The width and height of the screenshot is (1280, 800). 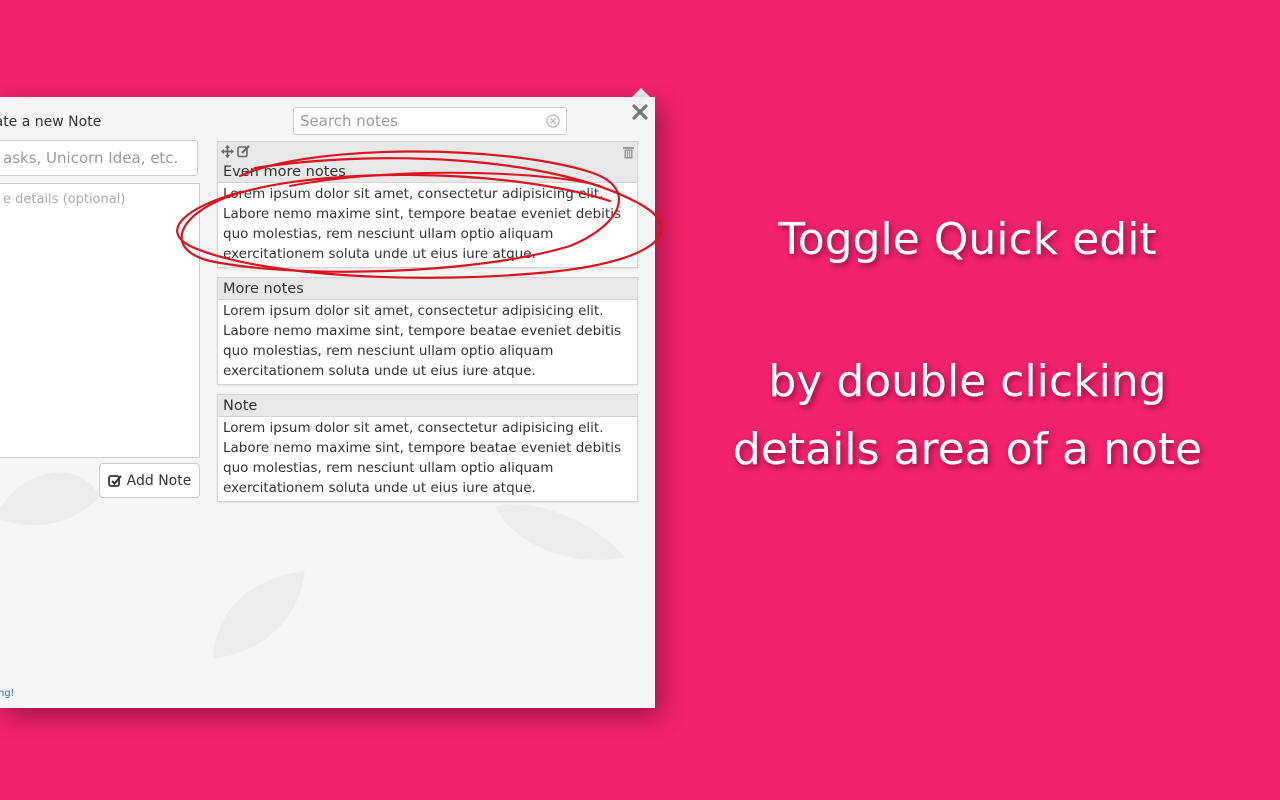 What do you see at coordinates (640, 112) in the screenshot?
I see `close-icon` at bounding box center [640, 112].